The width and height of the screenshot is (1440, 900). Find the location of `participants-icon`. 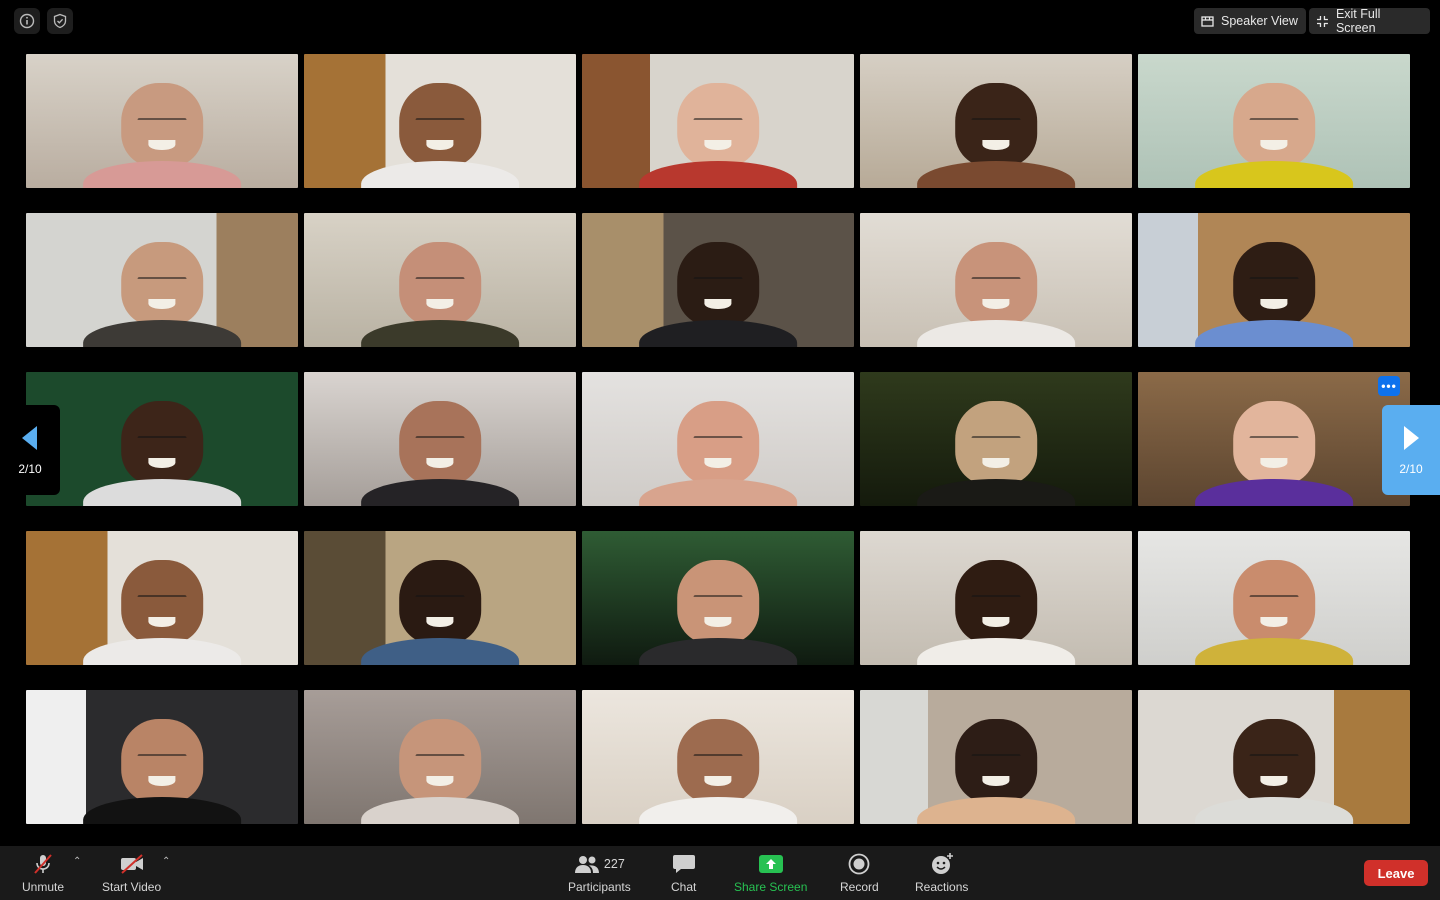

participants-icon is located at coordinates (586, 864).